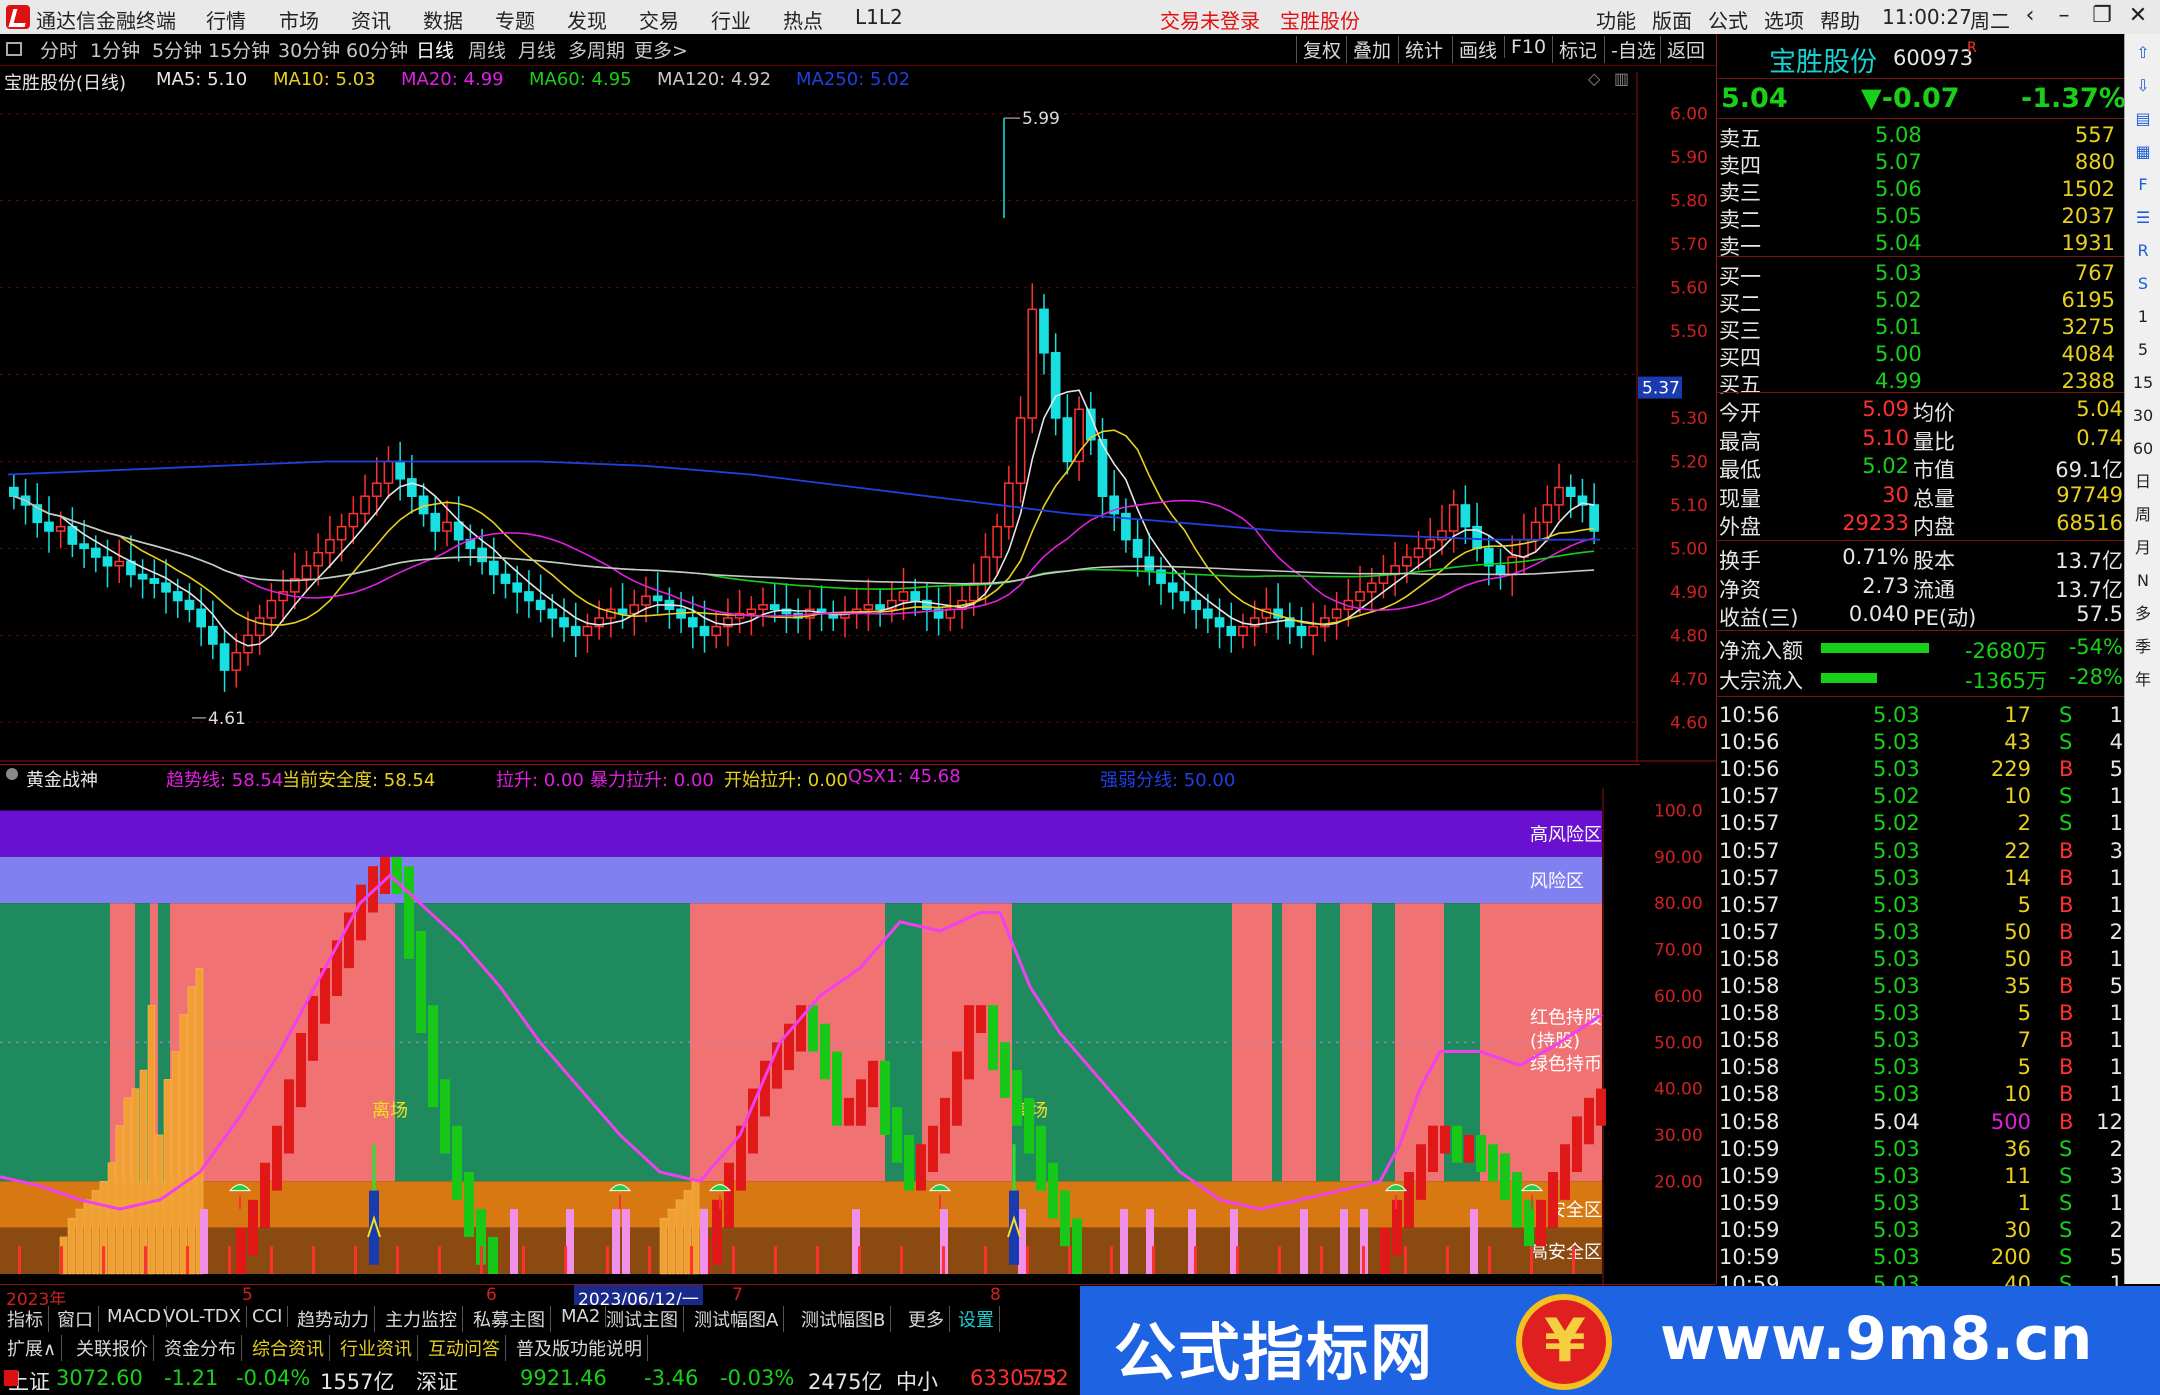 Image resolution: width=2160 pixels, height=1395 pixels. What do you see at coordinates (288, 1348) in the screenshot?
I see `info-tab: 综合资讯` at bounding box center [288, 1348].